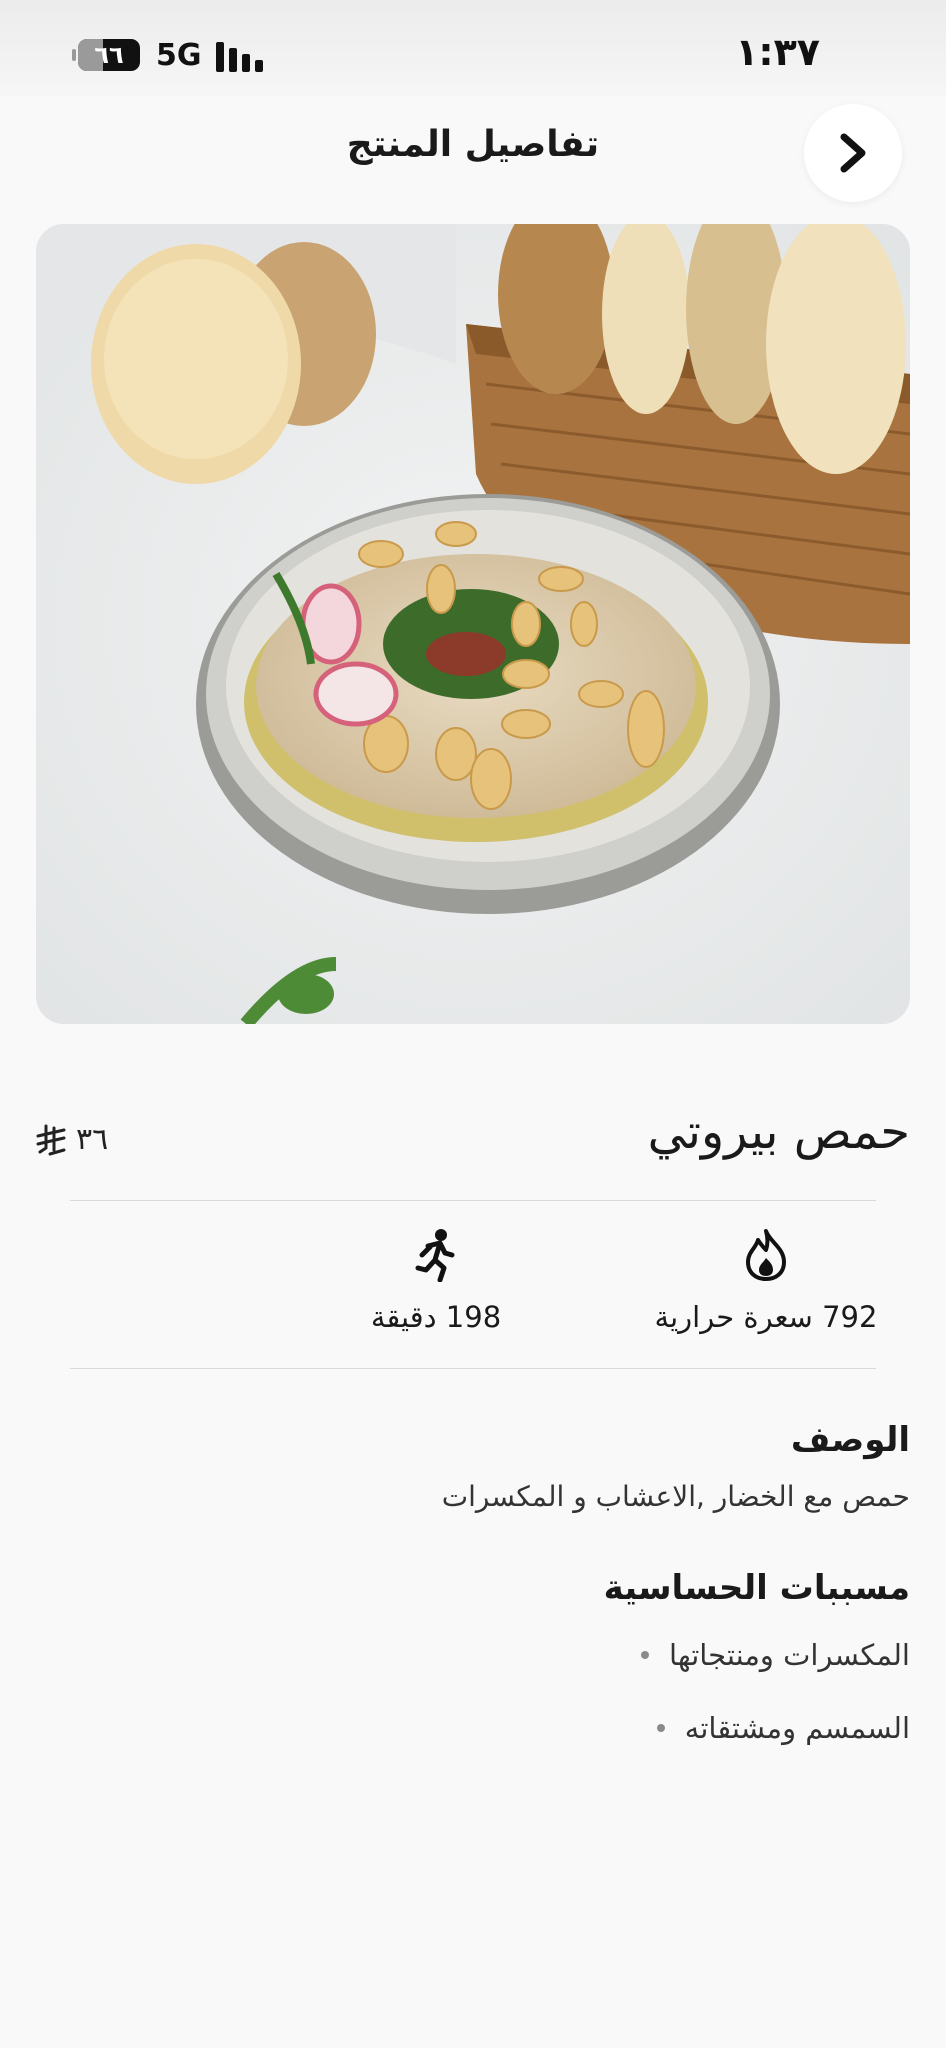 This screenshot has width=946, height=2048. What do you see at coordinates (436, 1317) in the screenshot?
I see `activity-label: 198 دقيقة` at bounding box center [436, 1317].